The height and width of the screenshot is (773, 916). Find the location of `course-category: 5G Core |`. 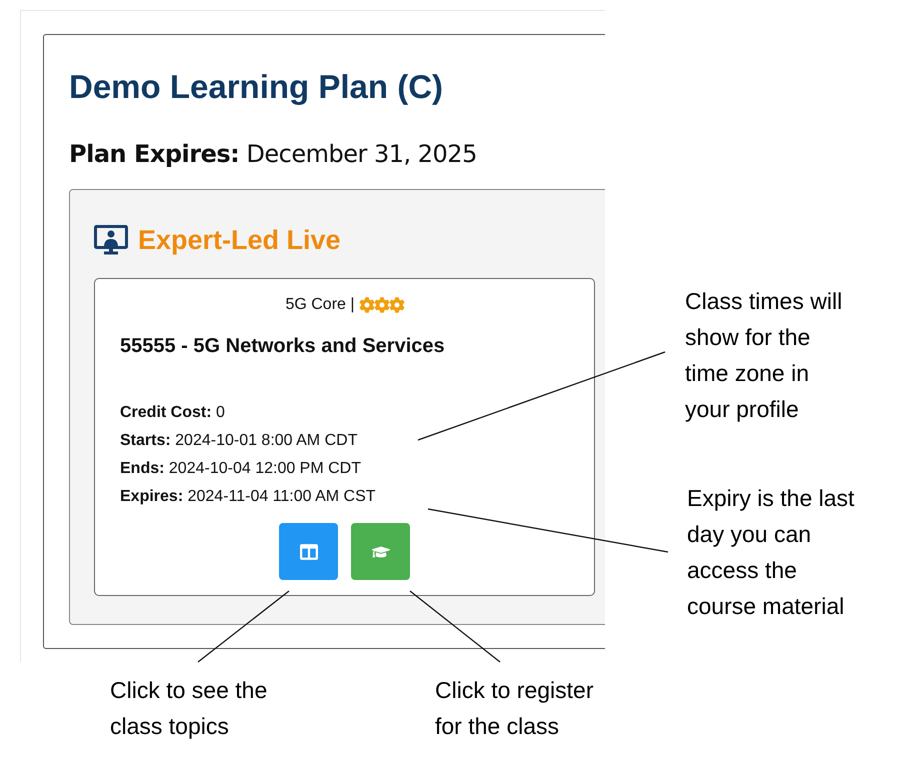

course-category: 5G Core | is located at coordinates (320, 305).